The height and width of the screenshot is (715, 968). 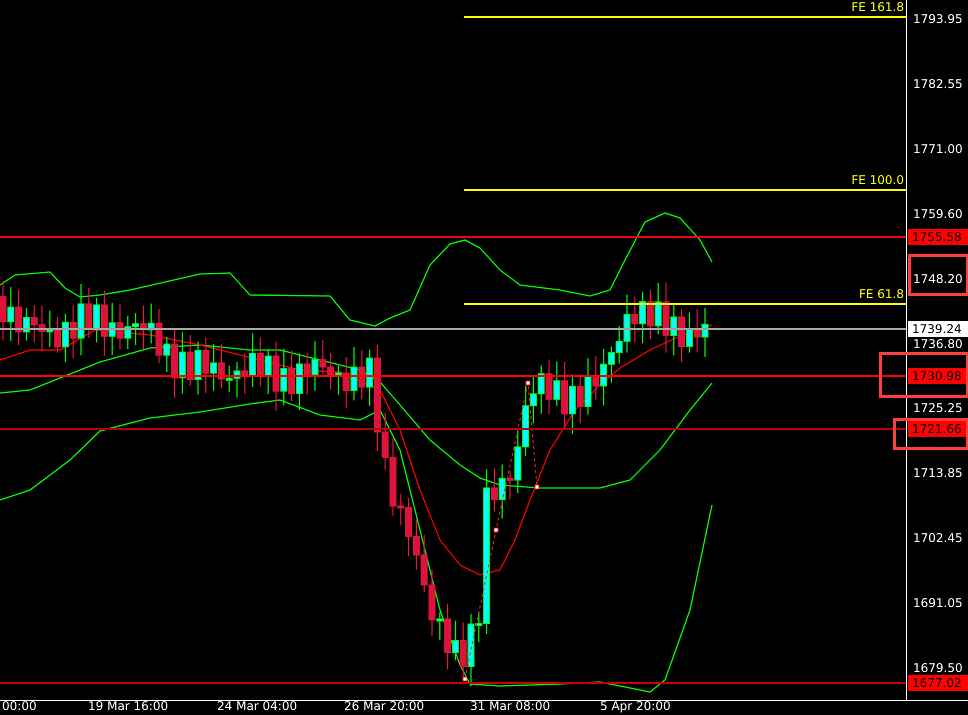 What do you see at coordinates (881, 294) in the screenshot?
I see `fibo-label: FE 61.8` at bounding box center [881, 294].